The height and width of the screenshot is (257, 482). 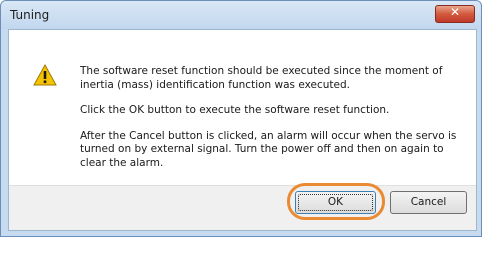 I want to click on focus-rectangle, so click(x=335, y=202).